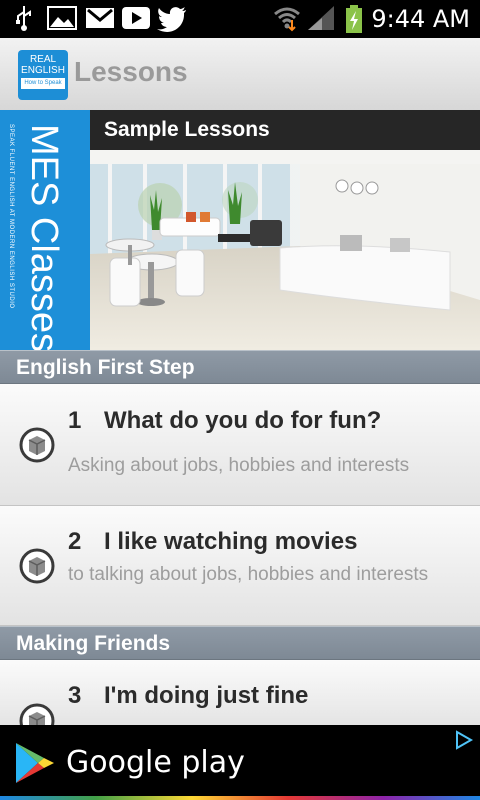  What do you see at coordinates (463, 740) in the screenshot?
I see `adchoices-icon` at bounding box center [463, 740].